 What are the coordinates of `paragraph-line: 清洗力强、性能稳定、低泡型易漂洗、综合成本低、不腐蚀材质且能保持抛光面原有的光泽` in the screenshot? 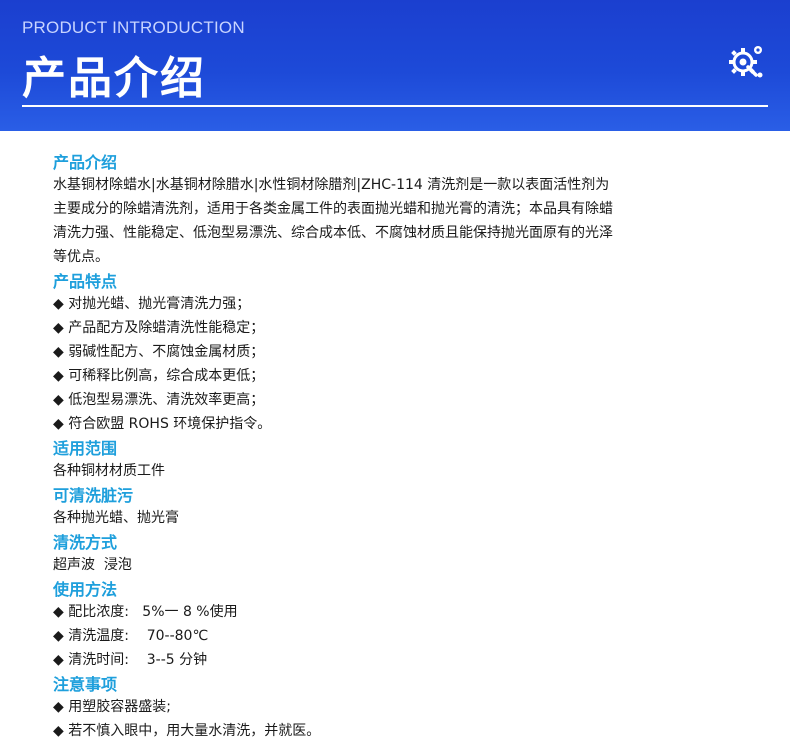 It's located at (333, 233).